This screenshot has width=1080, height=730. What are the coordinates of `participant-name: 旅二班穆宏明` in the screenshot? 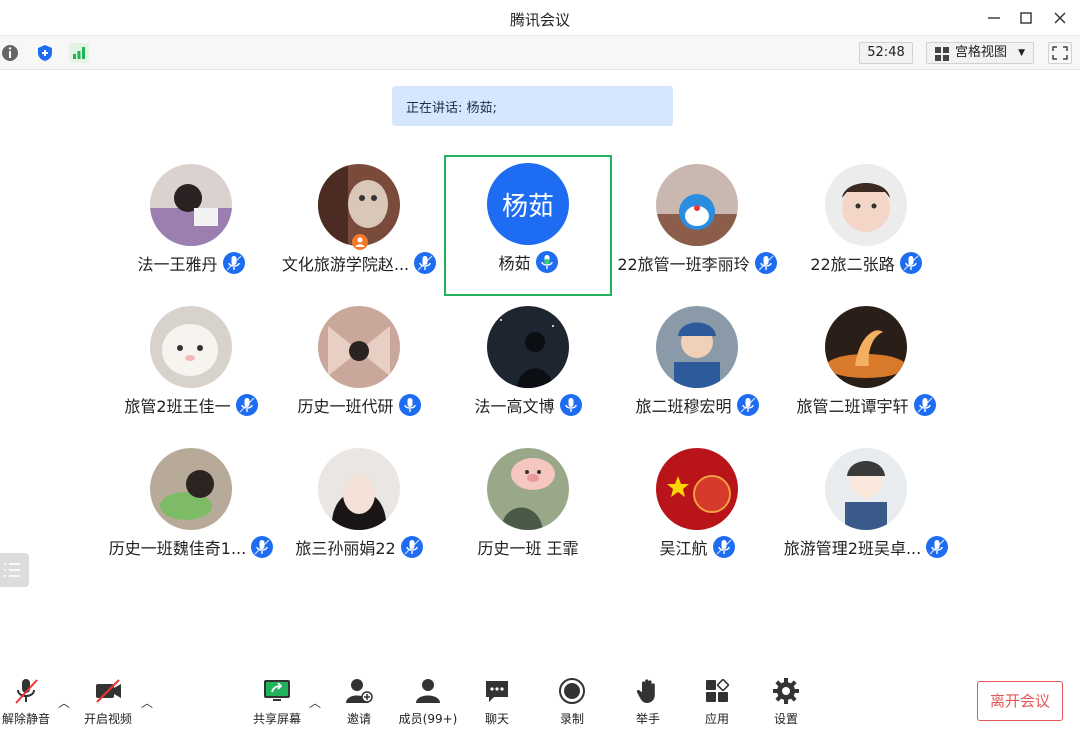 It's located at (683, 406).